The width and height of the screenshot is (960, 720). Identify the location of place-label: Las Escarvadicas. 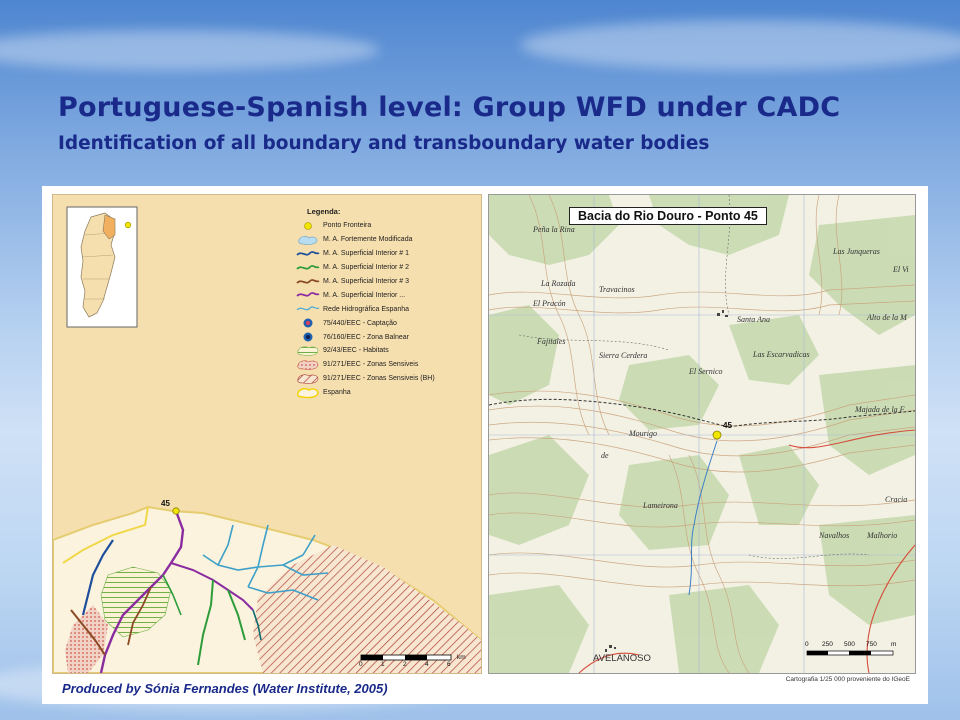
(781, 354).